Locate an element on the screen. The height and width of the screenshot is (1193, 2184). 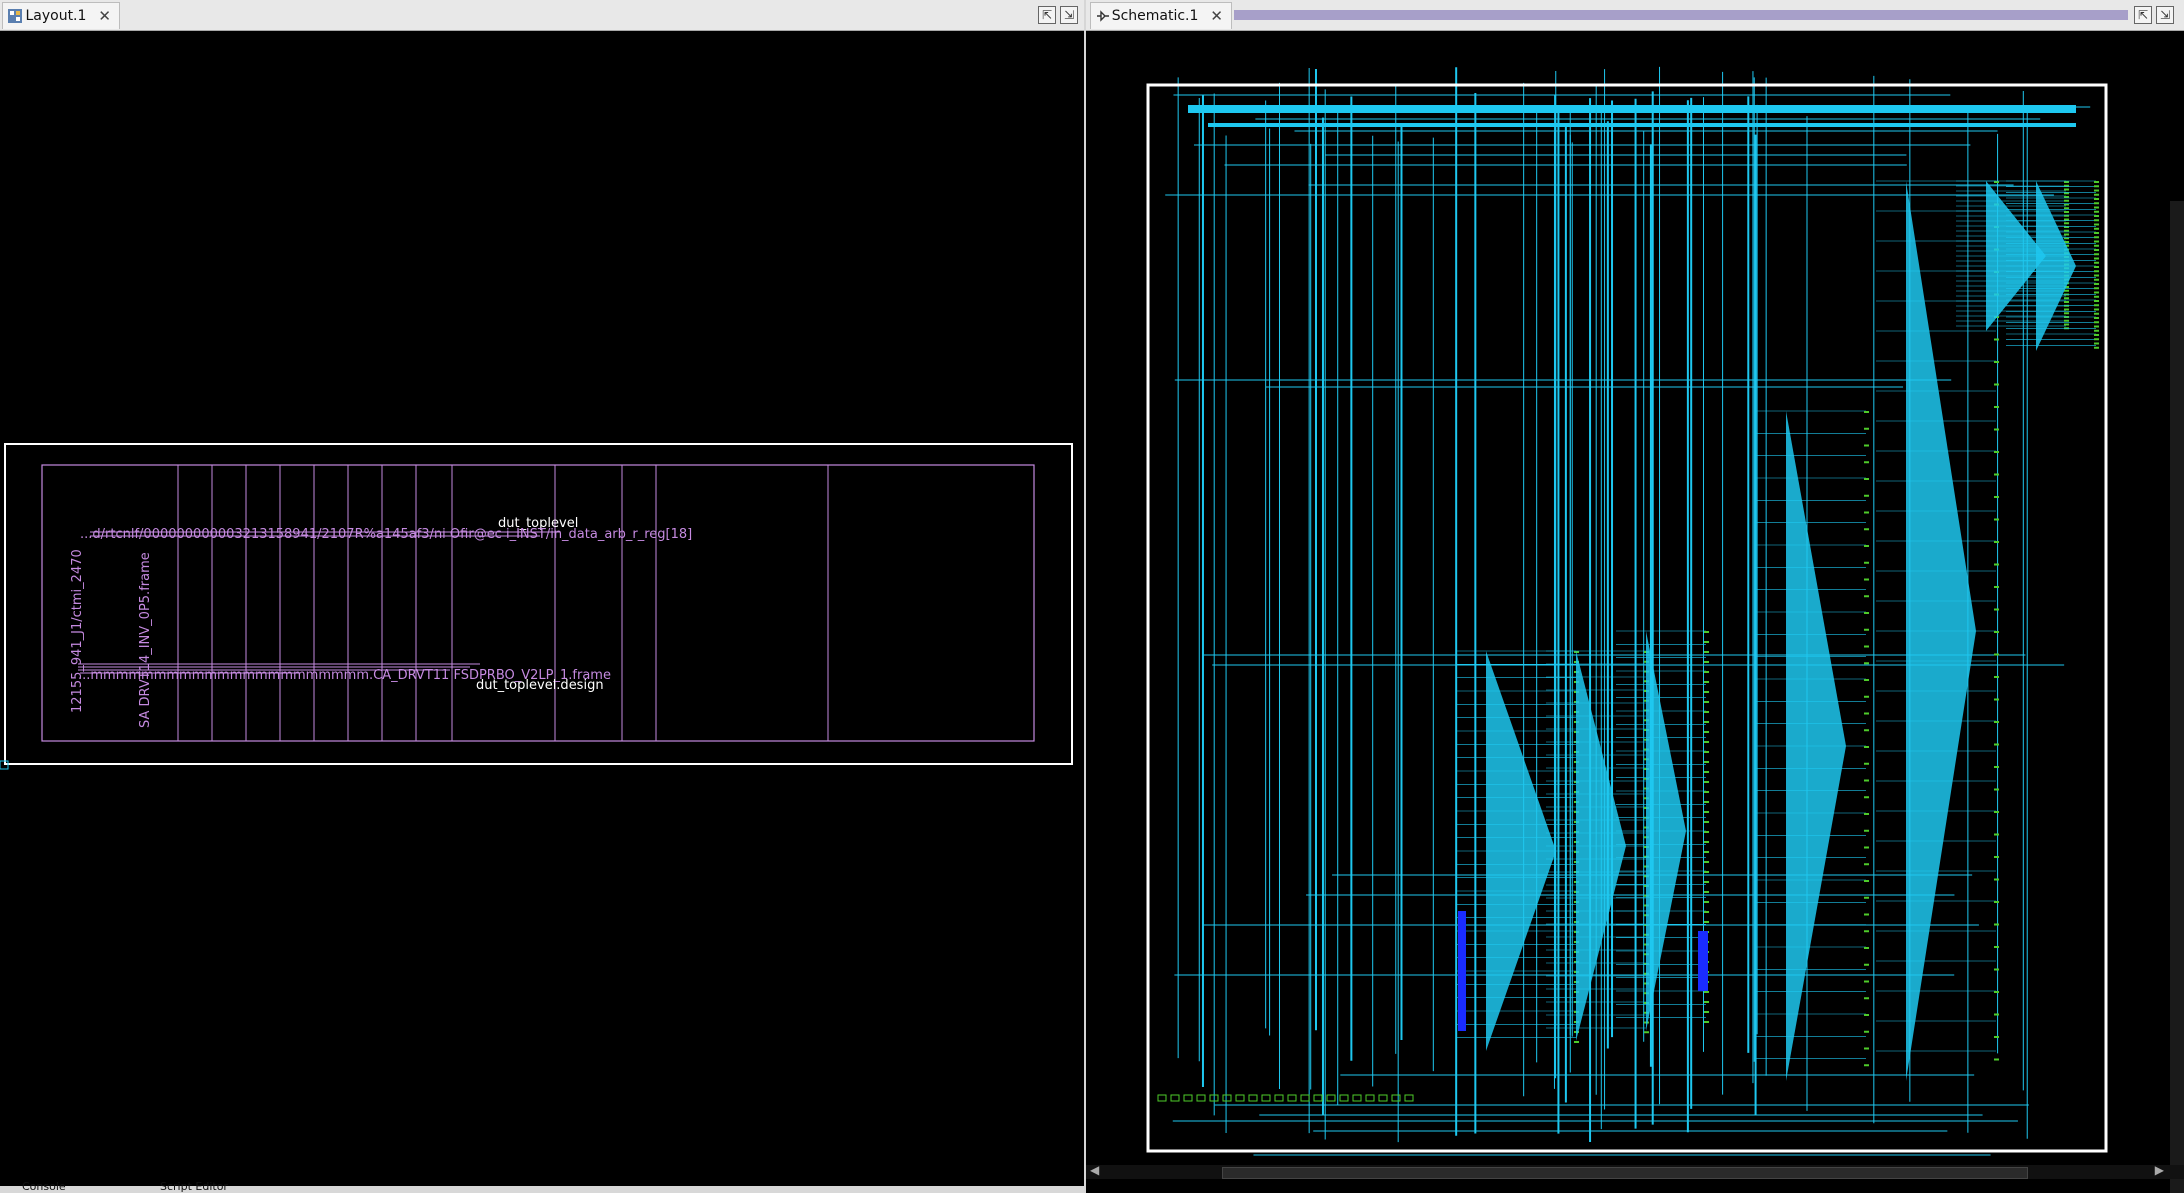
cell-outline is located at coordinates (538, 603).